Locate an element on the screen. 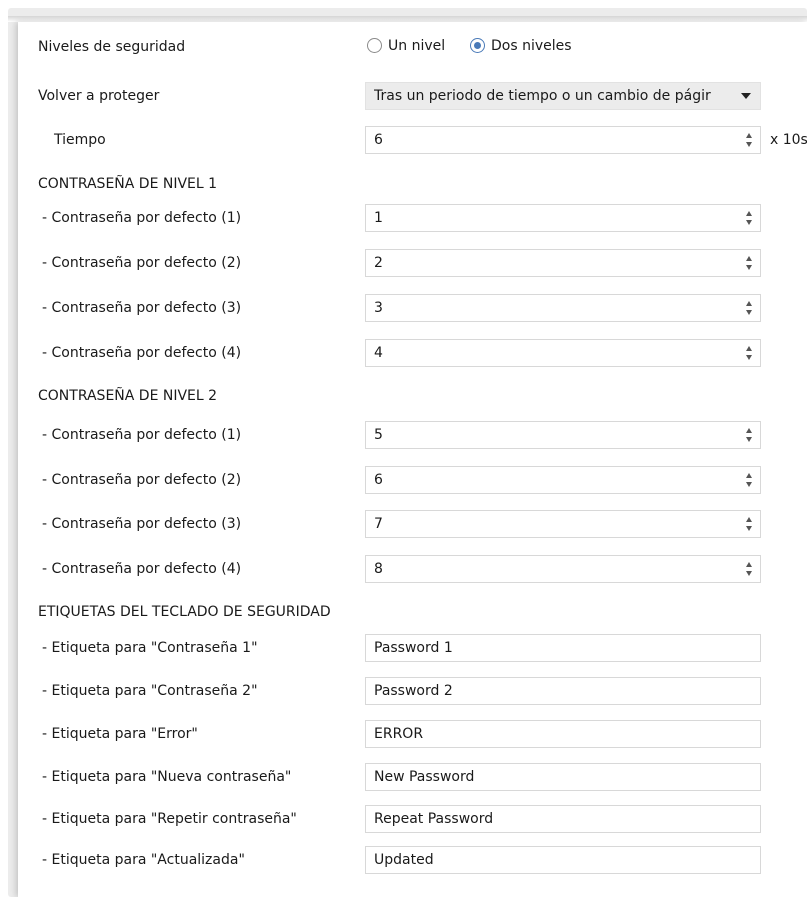 This screenshot has width=807, height=897. level2-password-2-value: 6 is located at coordinates (378, 480).